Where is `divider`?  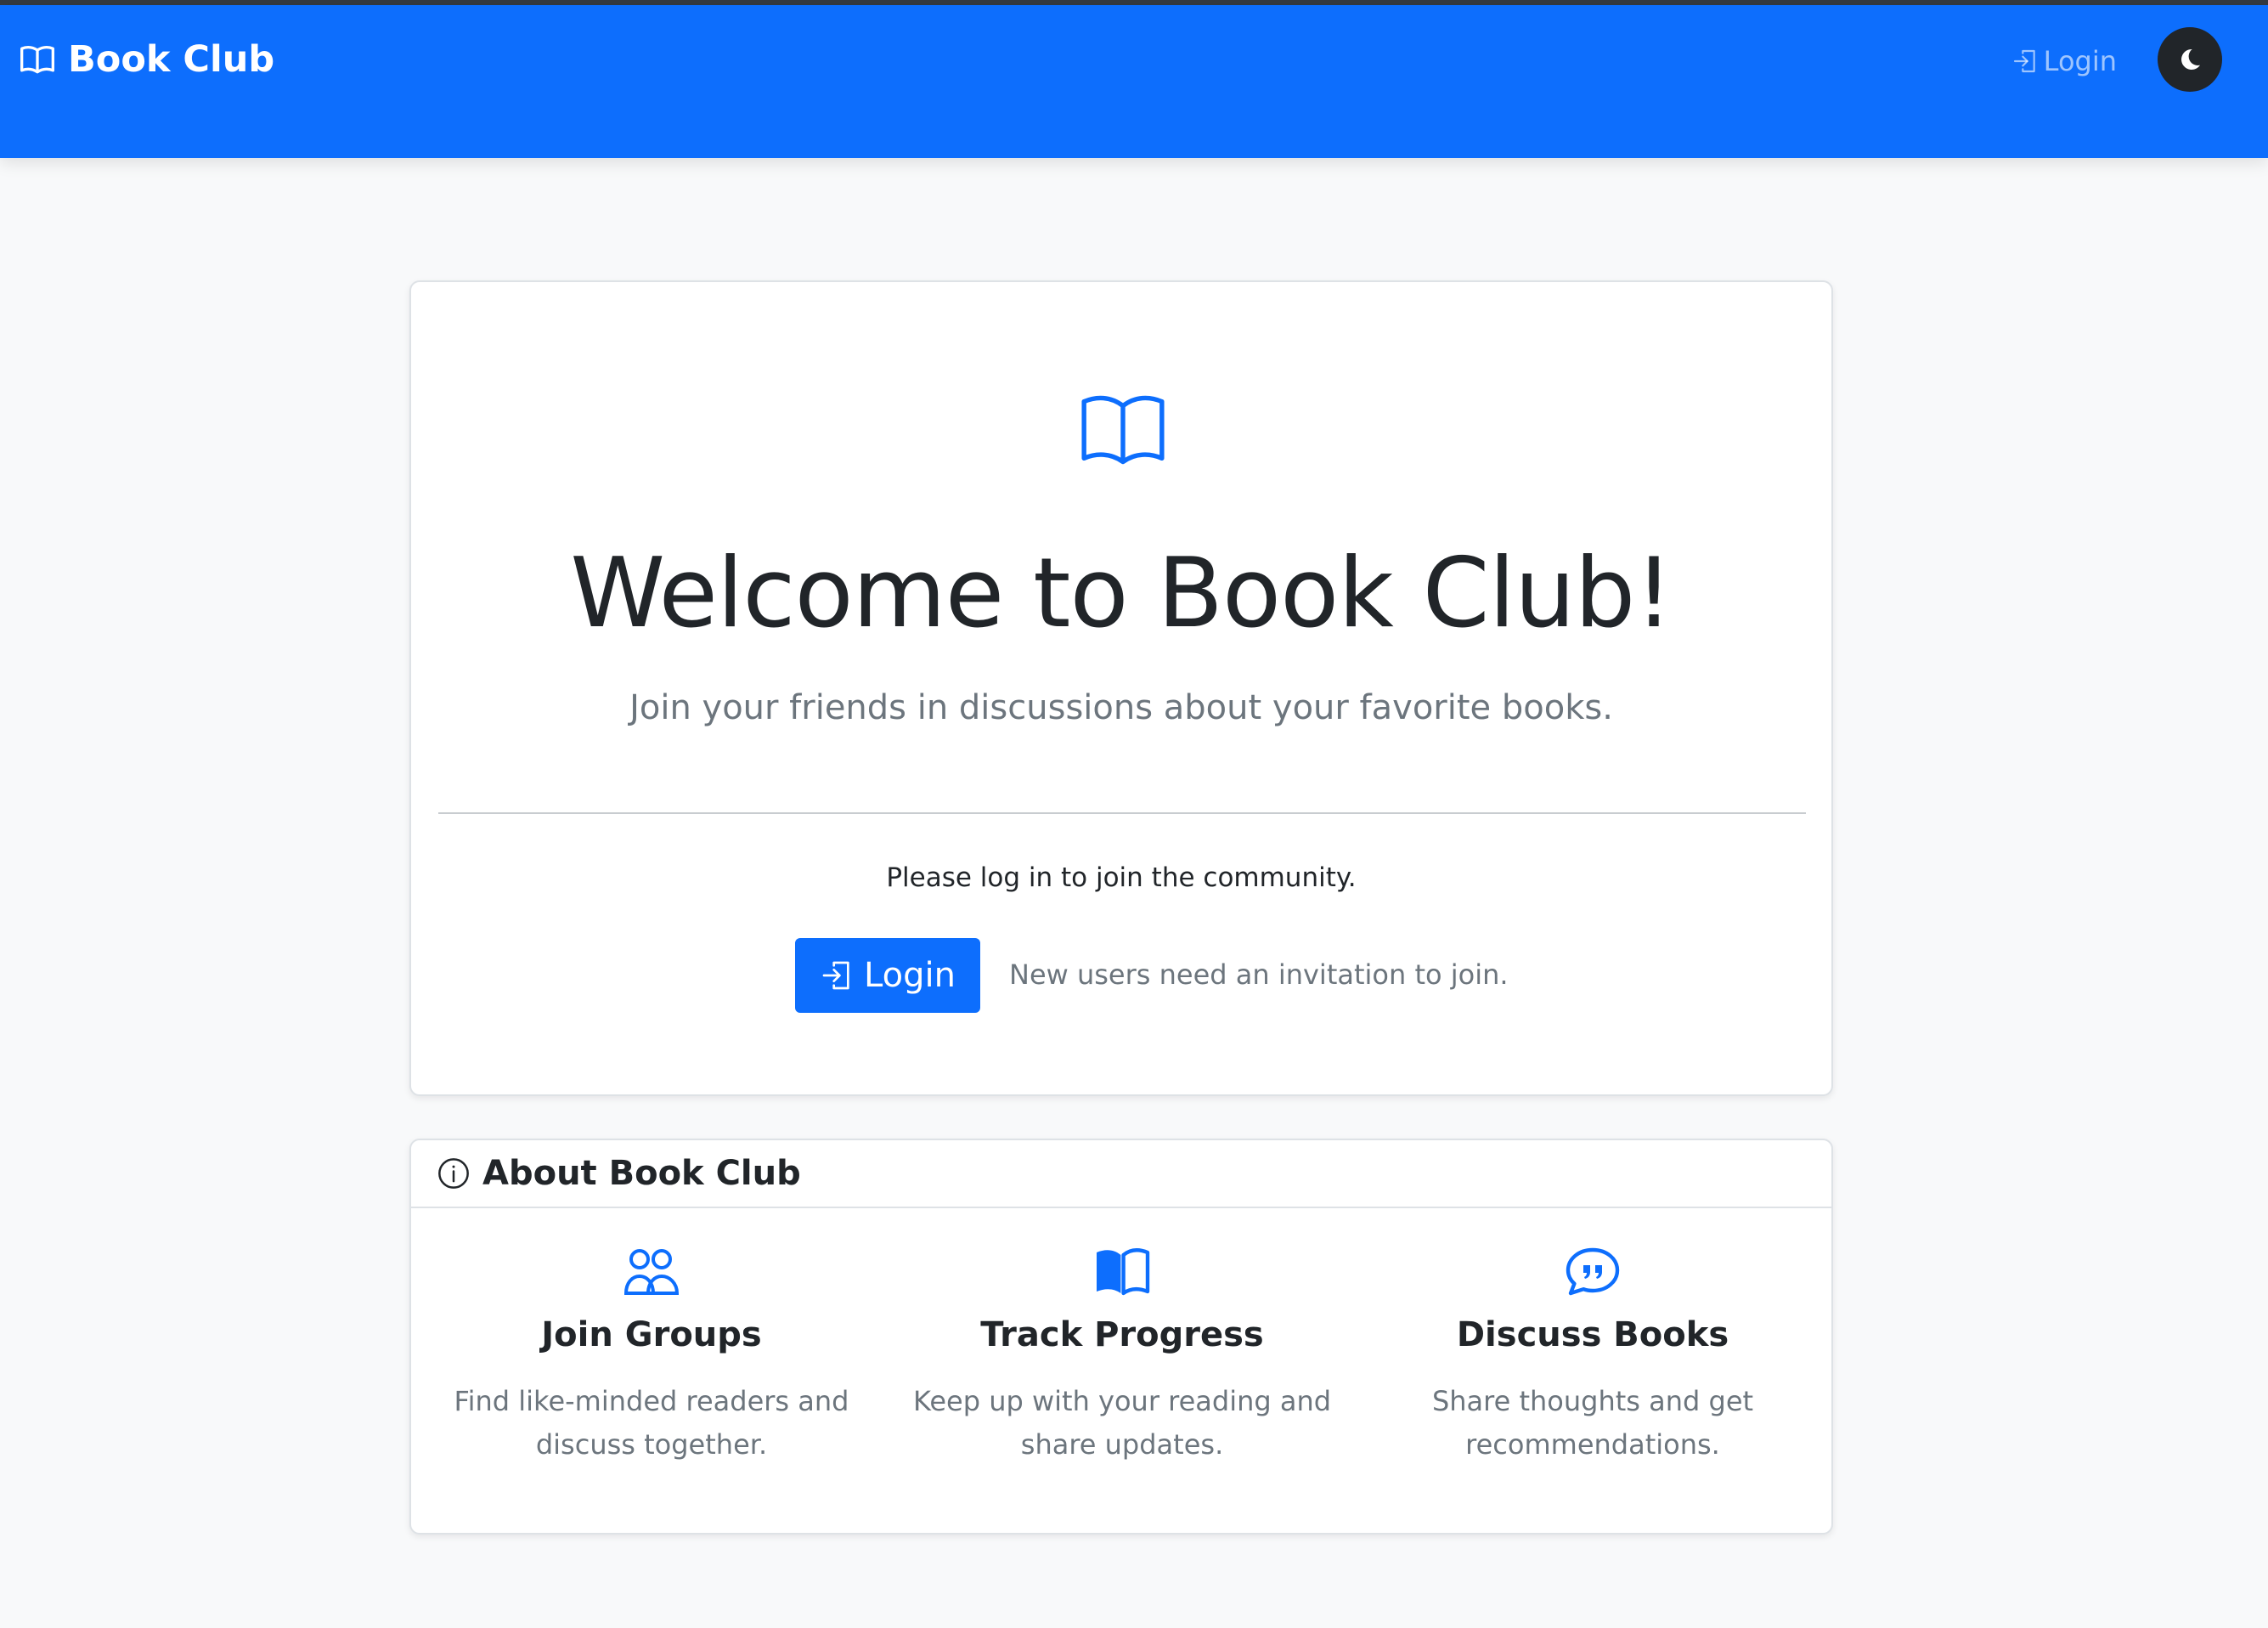
divider is located at coordinates (1122, 813).